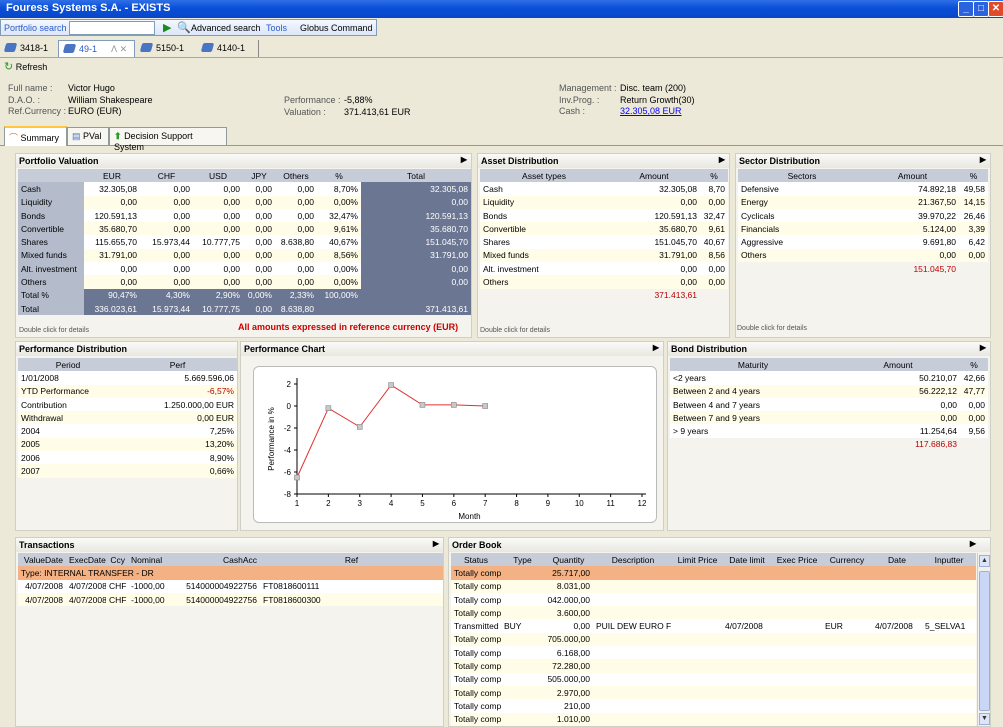  I want to click on tab-decision-support: ⬆ Decision Support System, so click(168, 139).